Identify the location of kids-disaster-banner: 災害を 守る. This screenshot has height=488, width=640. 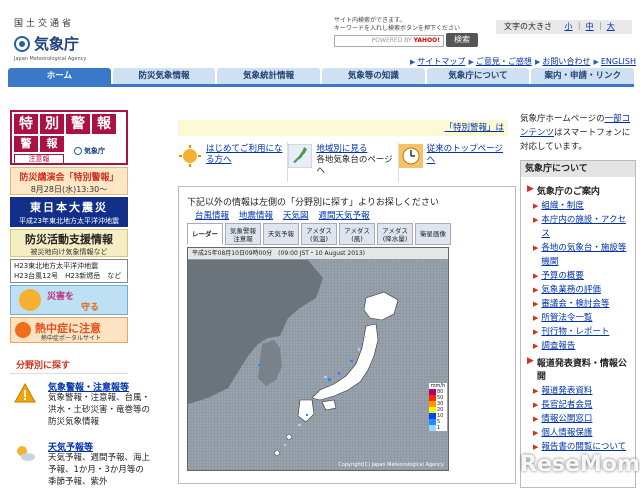
(69, 300).